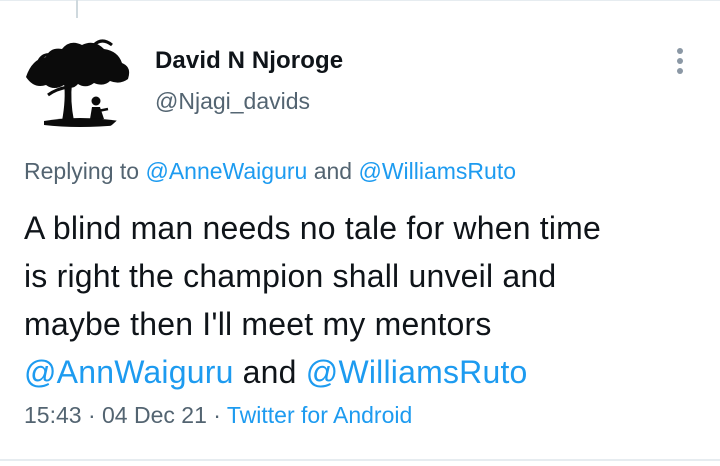 This screenshot has height=466, width=720. What do you see at coordinates (77, 9) in the screenshot?
I see `thread-connector-line` at bounding box center [77, 9].